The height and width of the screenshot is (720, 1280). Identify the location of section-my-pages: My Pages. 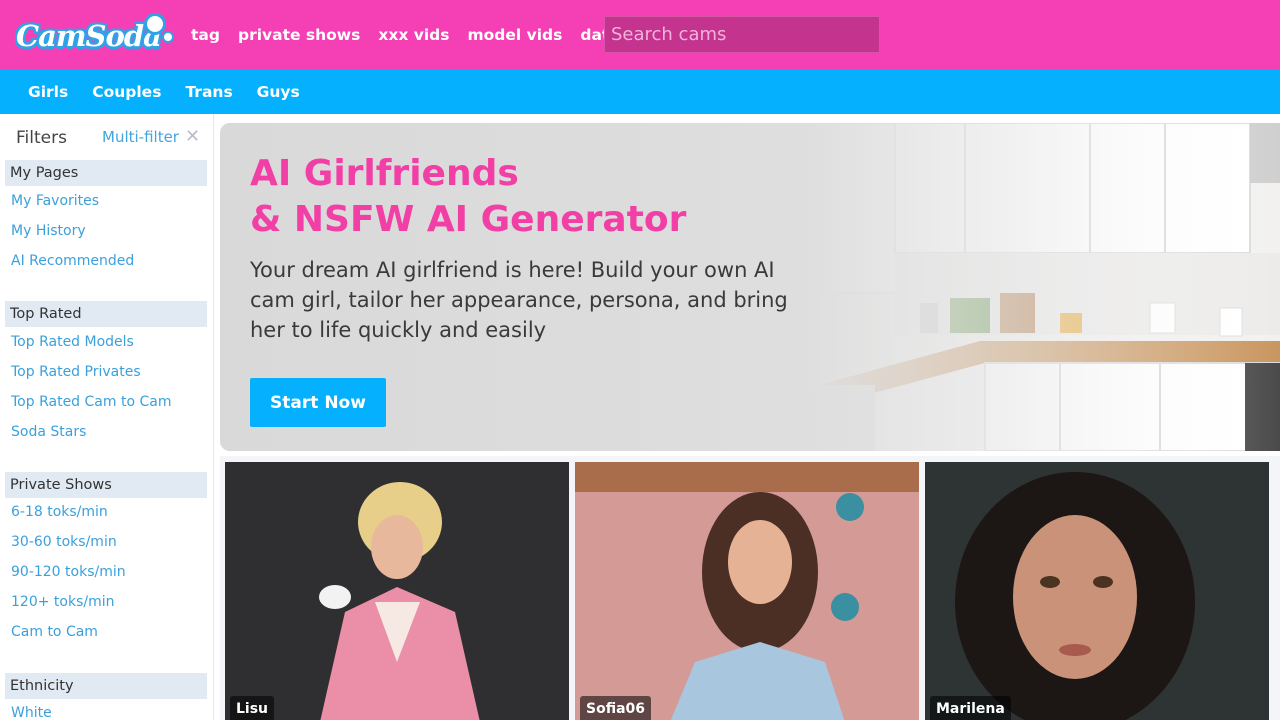
(106, 173).